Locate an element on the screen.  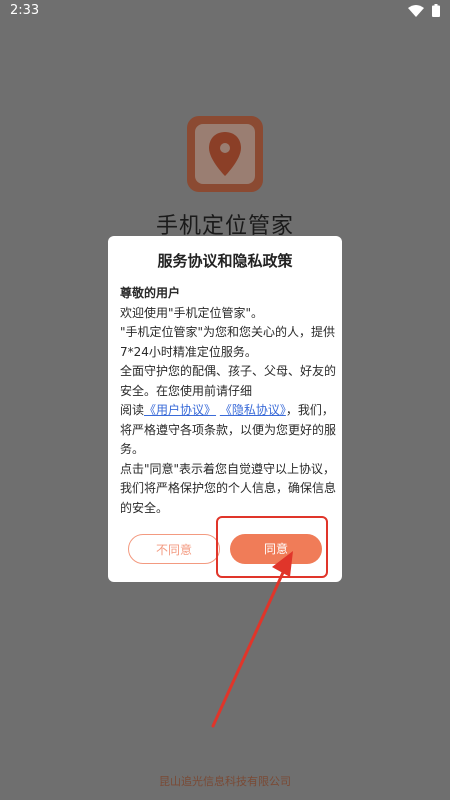
company-name: 昆山追光信息科技有限公司 is located at coordinates (225, 781).